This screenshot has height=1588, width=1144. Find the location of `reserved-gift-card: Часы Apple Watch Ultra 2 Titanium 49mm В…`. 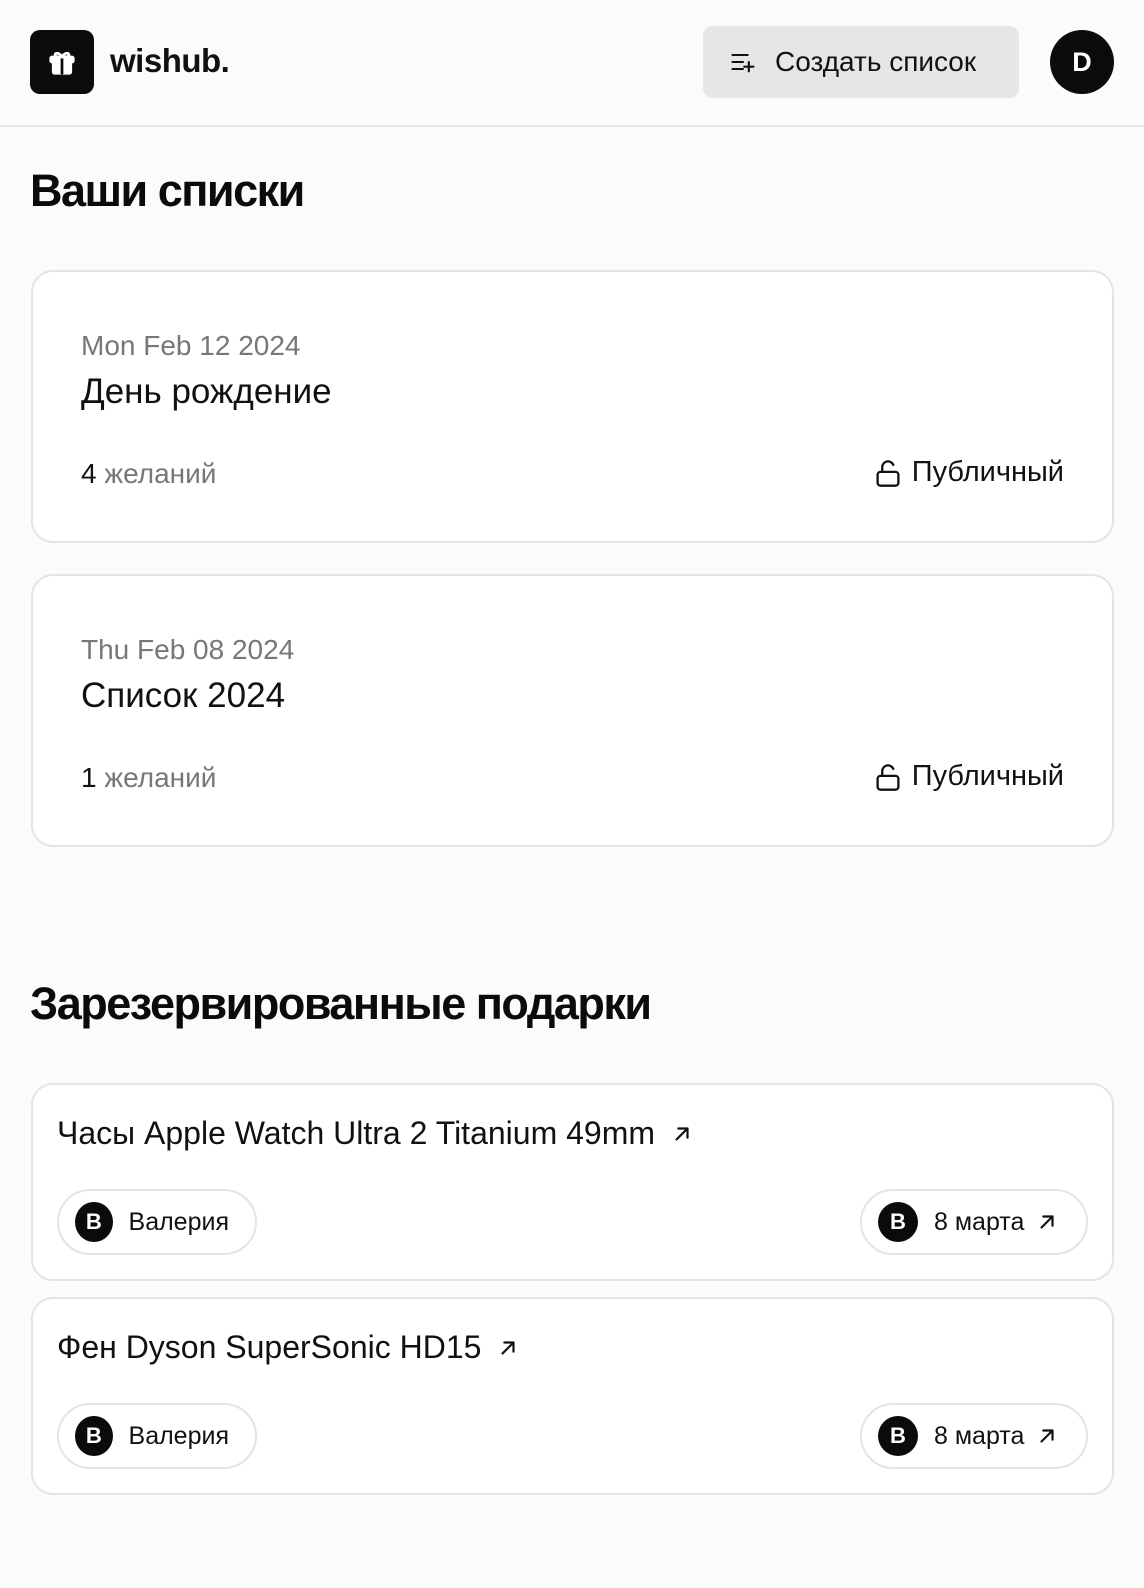

reserved-gift-card: Часы Apple Watch Ultra 2 Titanium 49mm В… is located at coordinates (572, 1182).